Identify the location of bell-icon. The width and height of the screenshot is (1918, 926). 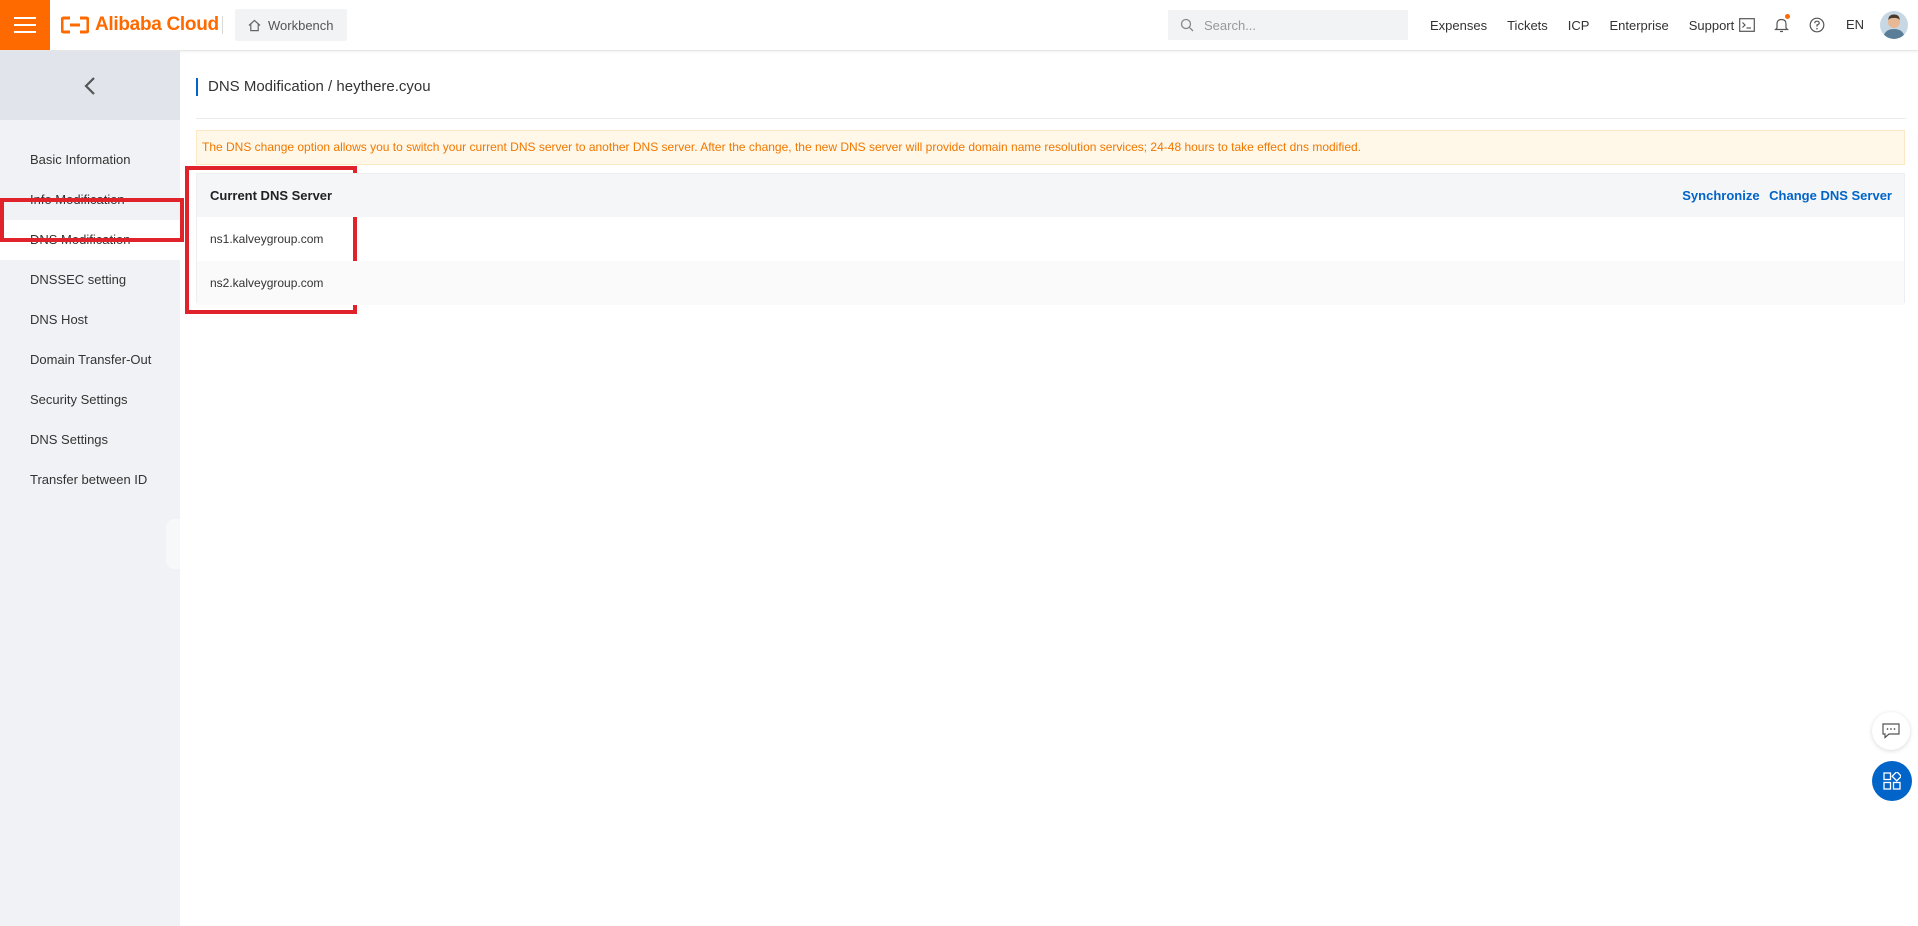
(1781, 25).